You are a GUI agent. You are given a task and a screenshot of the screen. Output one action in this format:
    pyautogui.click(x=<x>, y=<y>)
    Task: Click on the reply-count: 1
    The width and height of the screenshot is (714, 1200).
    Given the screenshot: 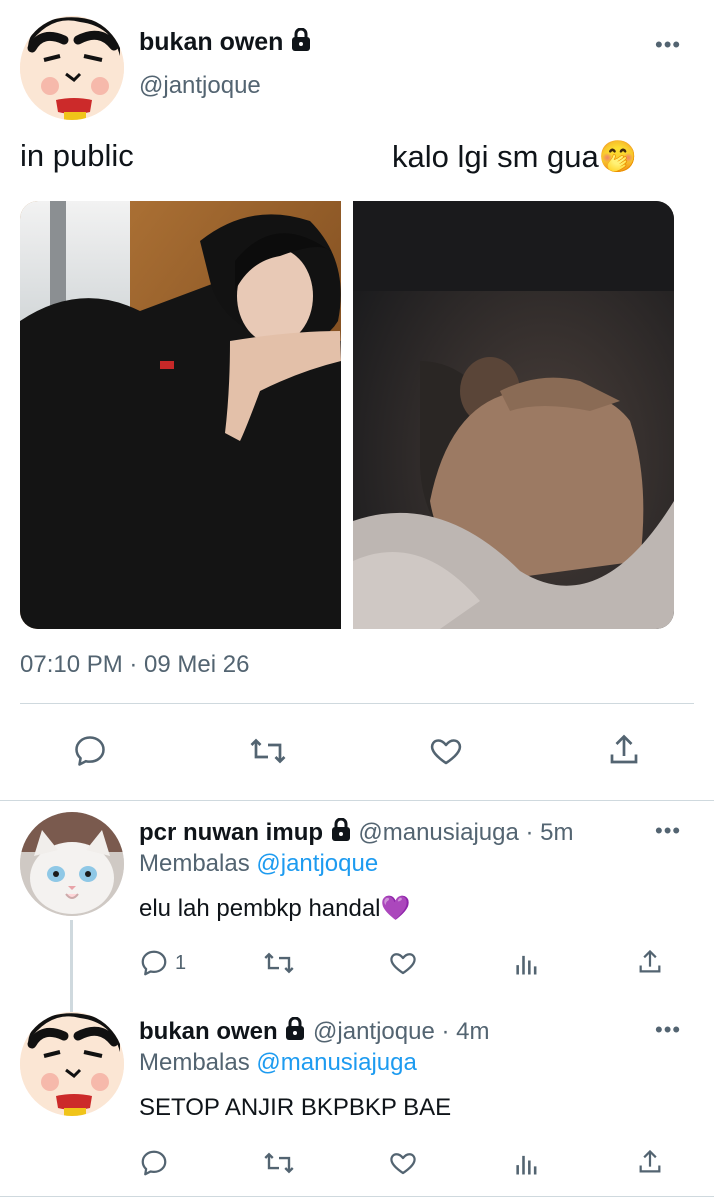 What is the action you would take?
    pyautogui.click(x=181, y=962)
    